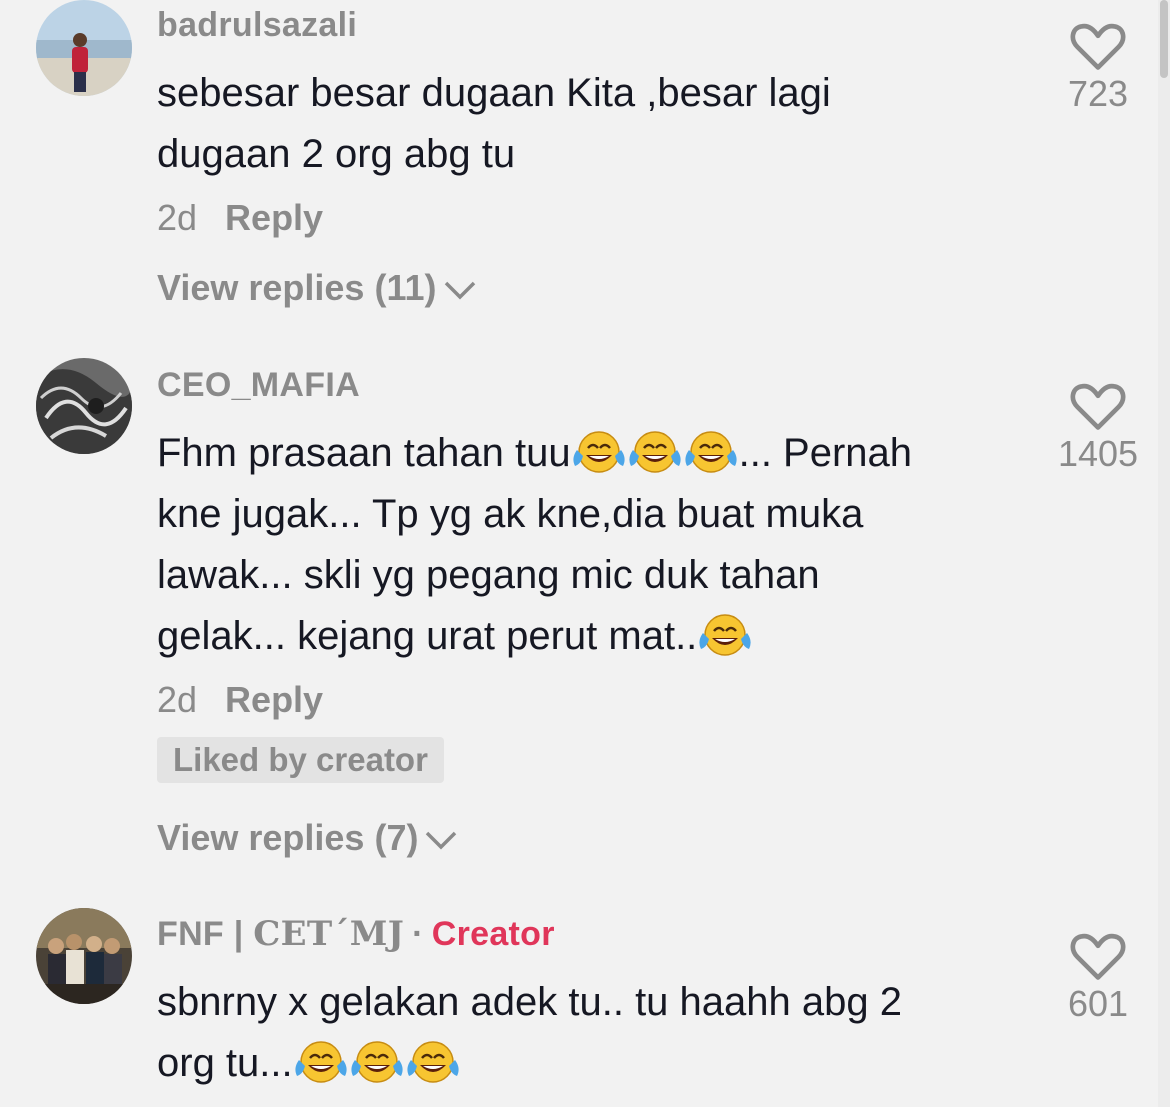 The width and height of the screenshot is (1170, 1107). What do you see at coordinates (587, 25) in the screenshot?
I see `username: badrulsazali` at bounding box center [587, 25].